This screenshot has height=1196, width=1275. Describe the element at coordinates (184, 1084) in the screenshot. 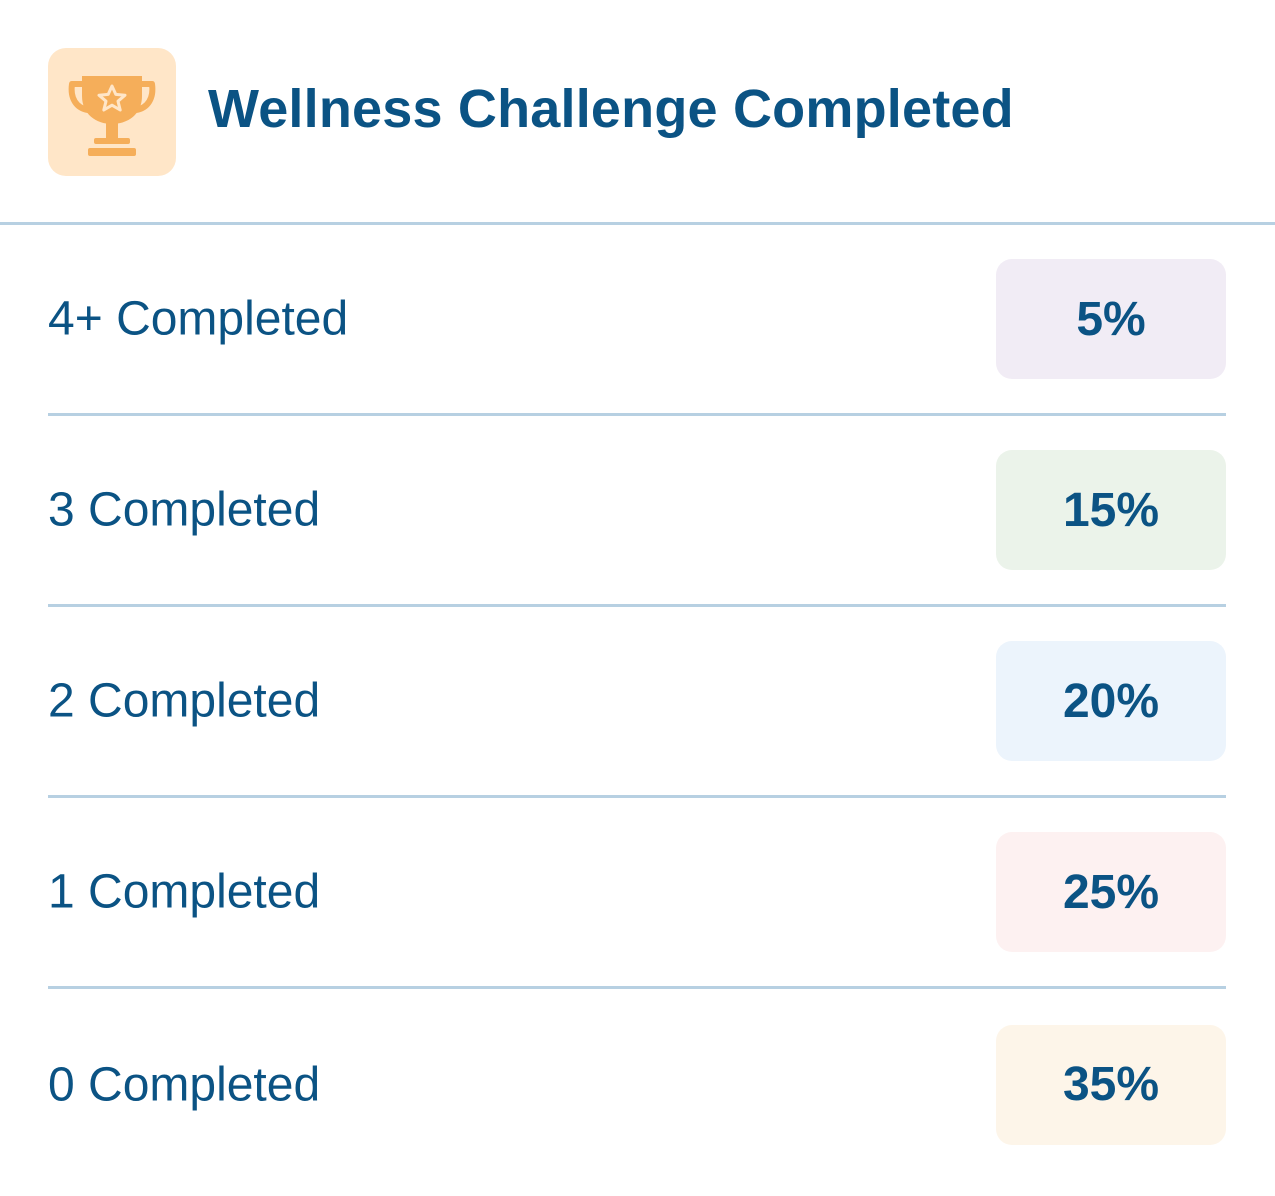

I see `row-label: 0 Completed` at that location.